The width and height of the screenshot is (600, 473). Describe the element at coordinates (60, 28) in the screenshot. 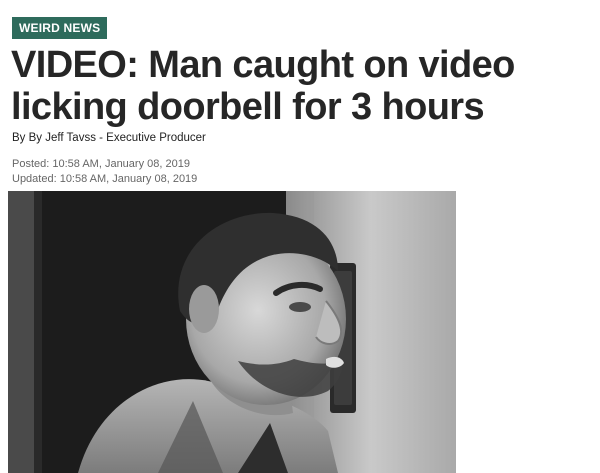

I see `section-badge: WEIRD NEWS` at that location.